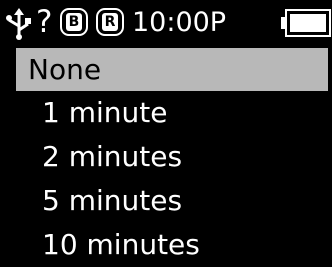 This screenshot has width=332, height=267. I want to click on menu-item-label: 2 minutes, so click(112, 156).